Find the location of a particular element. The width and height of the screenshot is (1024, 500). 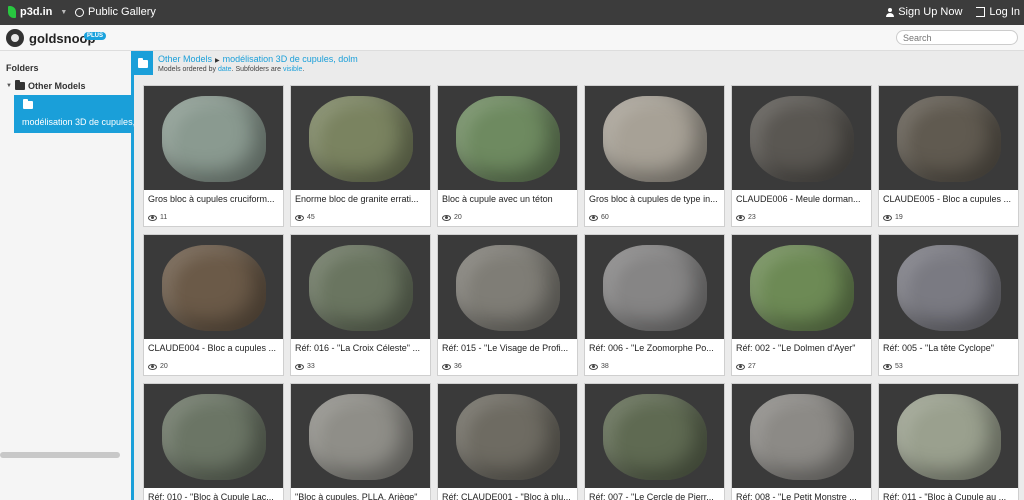

model-title: Réf: 002 - "Le Dolmen d'Ayer" is located at coordinates (802, 348).